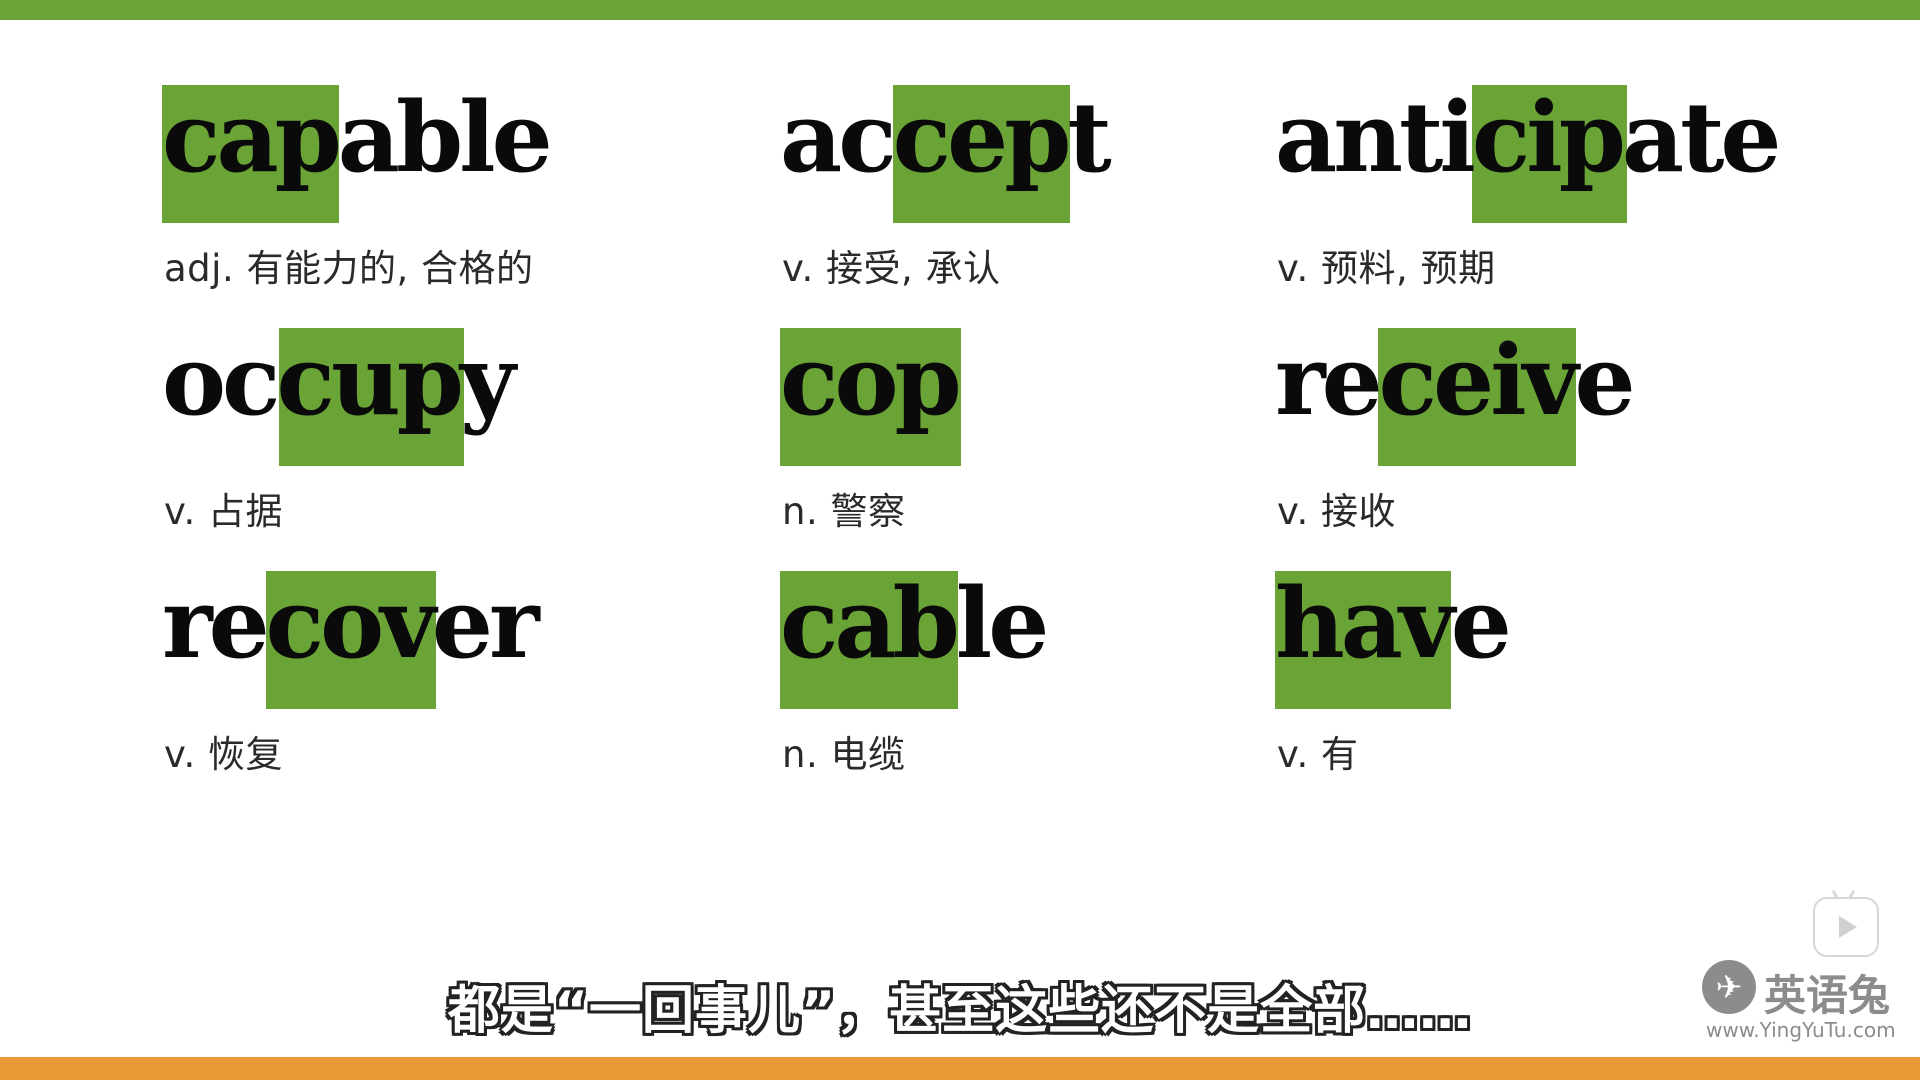 The width and height of the screenshot is (1920, 1080). I want to click on word-text: recover, so click(351, 623).